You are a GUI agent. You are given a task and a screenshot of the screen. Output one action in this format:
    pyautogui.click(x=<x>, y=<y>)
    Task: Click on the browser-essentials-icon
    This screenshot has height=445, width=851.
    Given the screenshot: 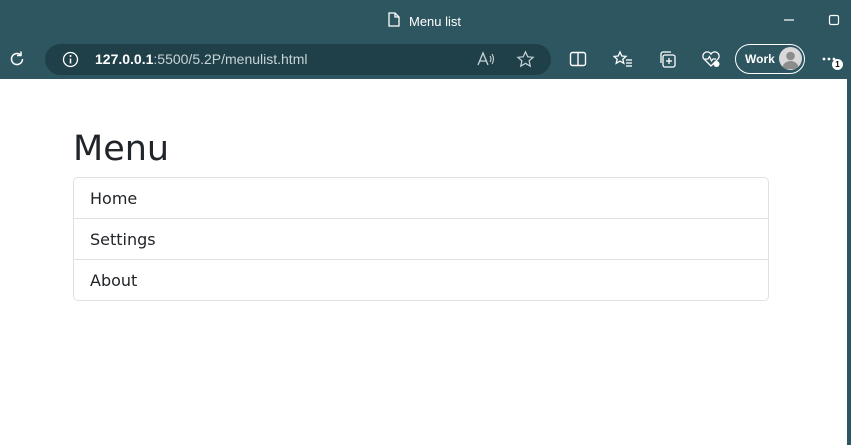 What is the action you would take?
    pyautogui.click(x=711, y=59)
    